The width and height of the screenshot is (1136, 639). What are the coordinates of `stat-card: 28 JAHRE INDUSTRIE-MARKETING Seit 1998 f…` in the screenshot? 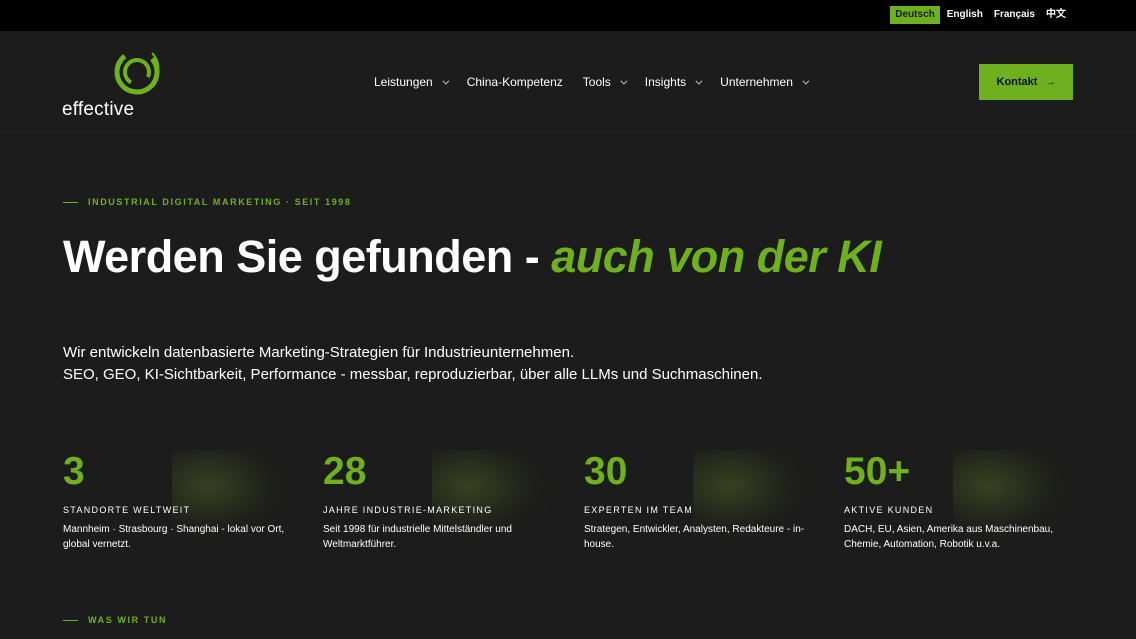 It's located at (437, 500).